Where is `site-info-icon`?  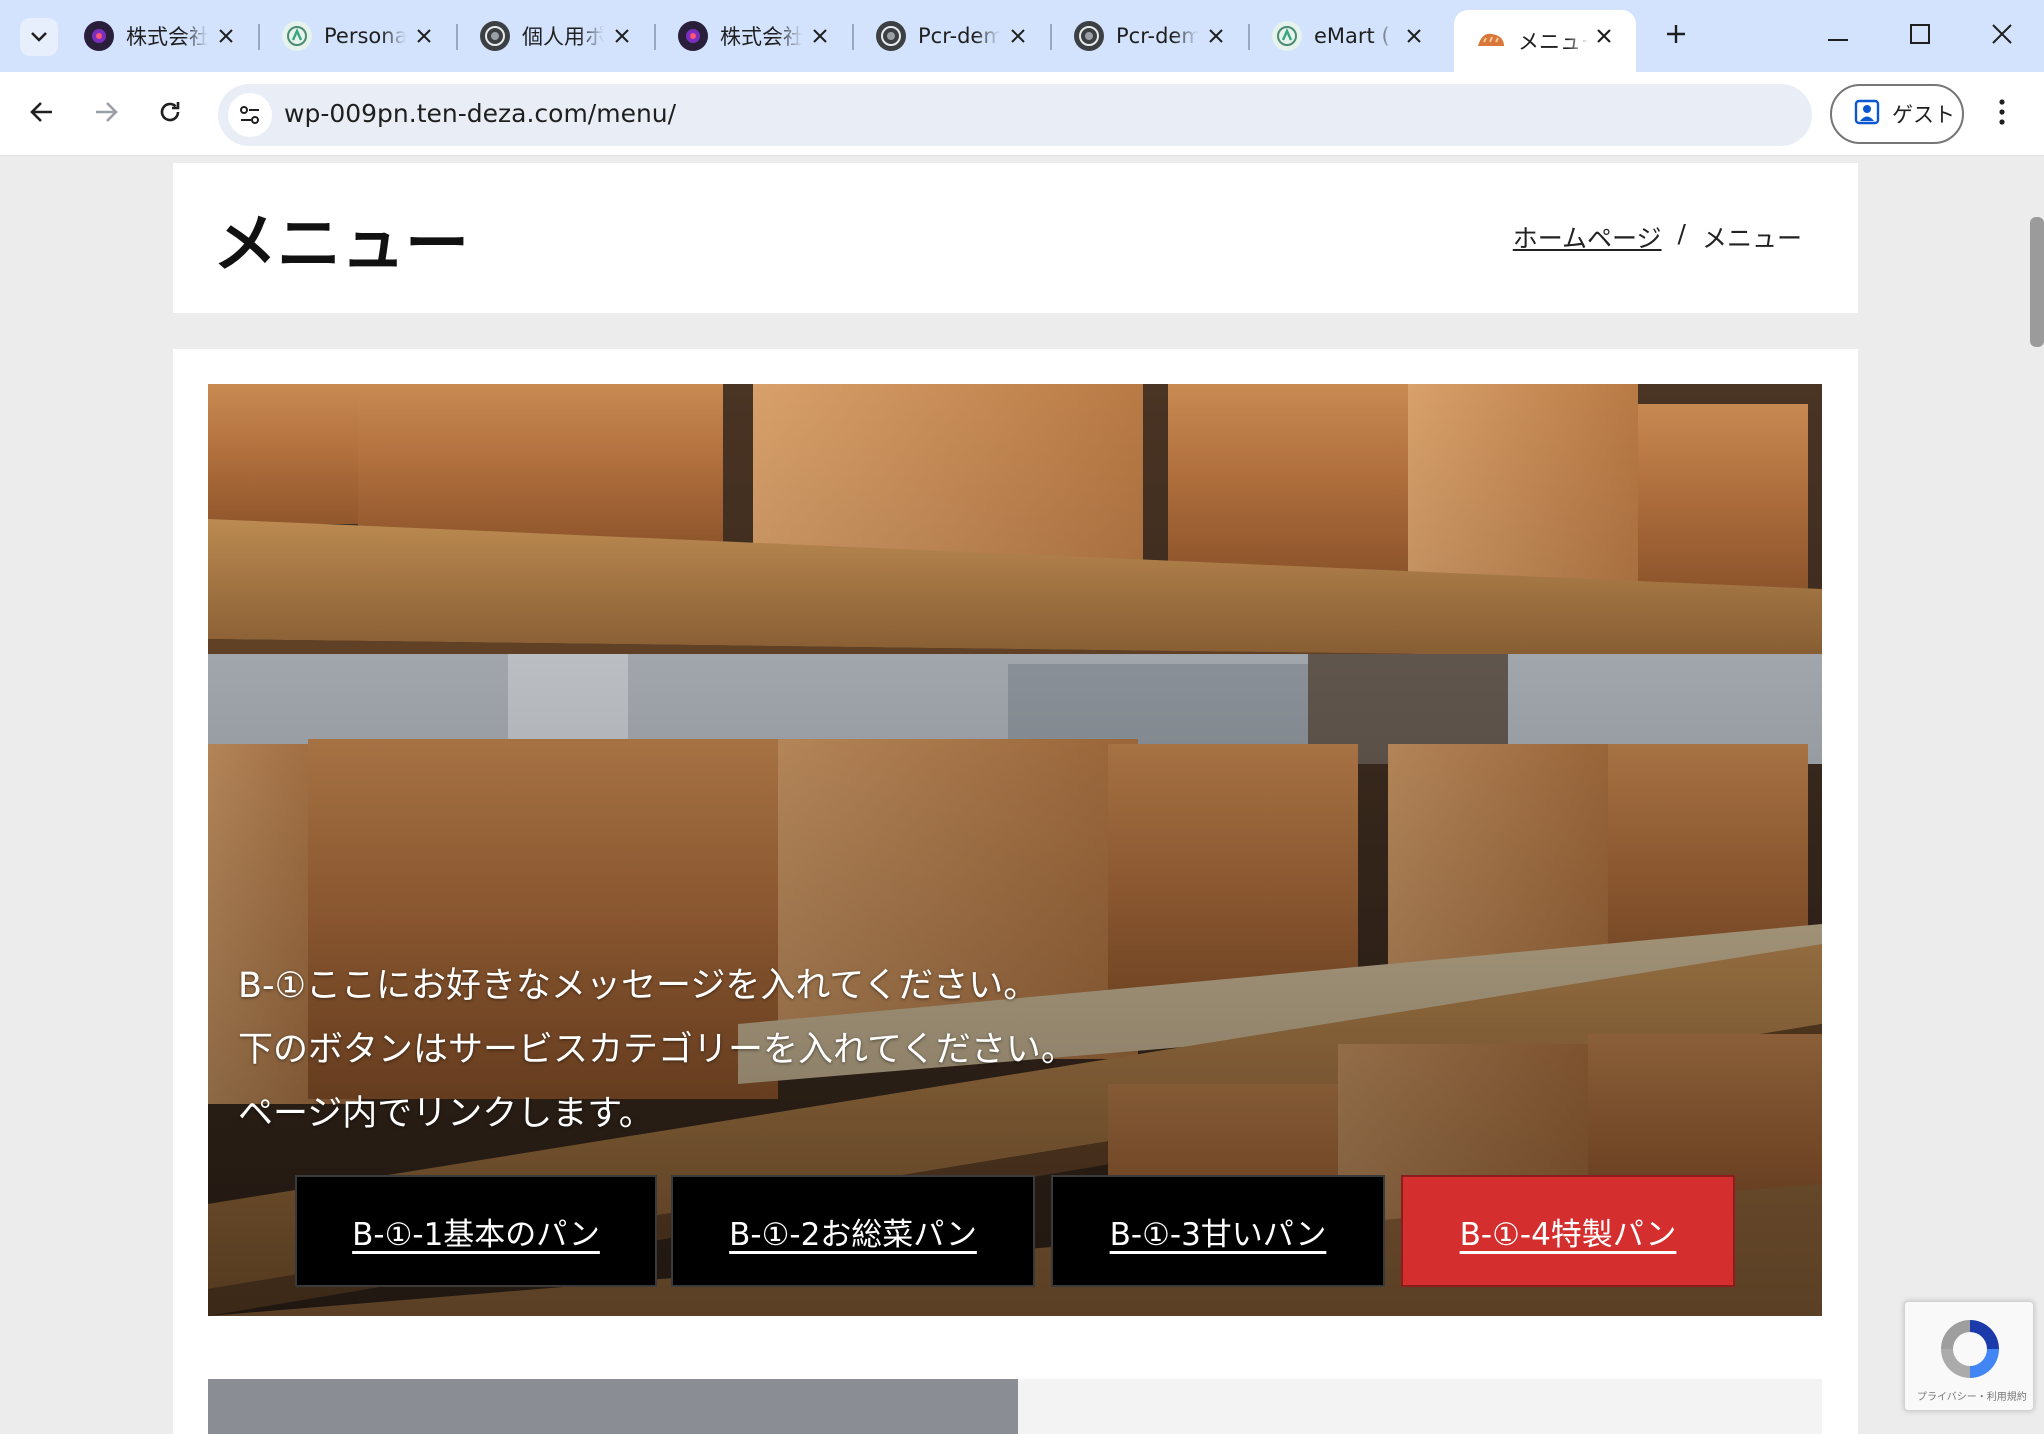
site-info-icon is located at coordinates (250, 115).